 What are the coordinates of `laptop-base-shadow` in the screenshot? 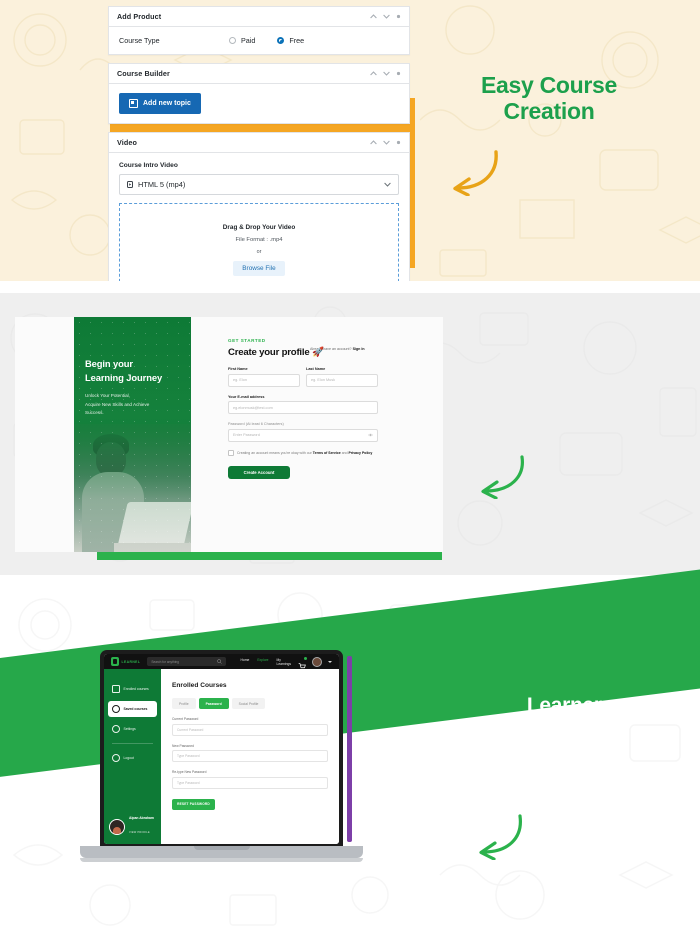 It's located at (221, 860).